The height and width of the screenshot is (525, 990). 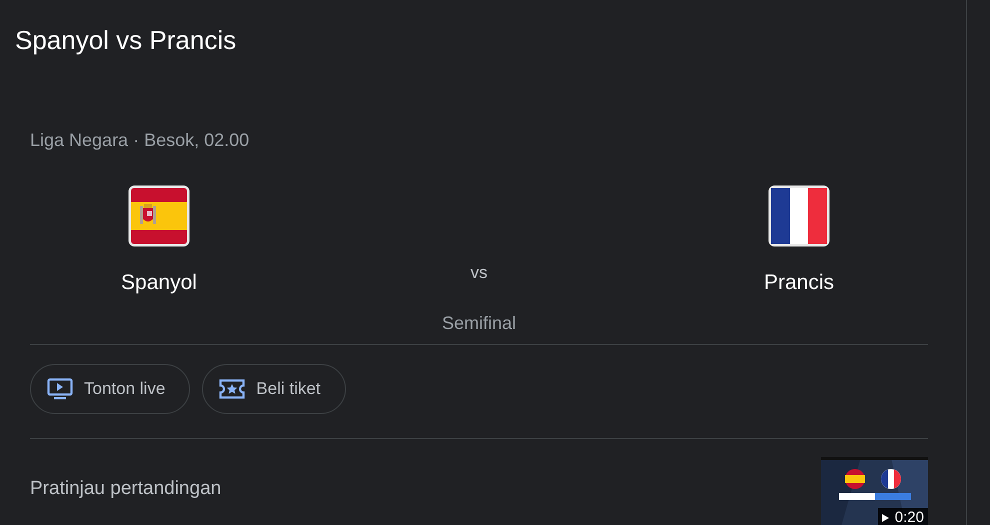 I want to click on versus-label: vs, so click(x=479, y=273).